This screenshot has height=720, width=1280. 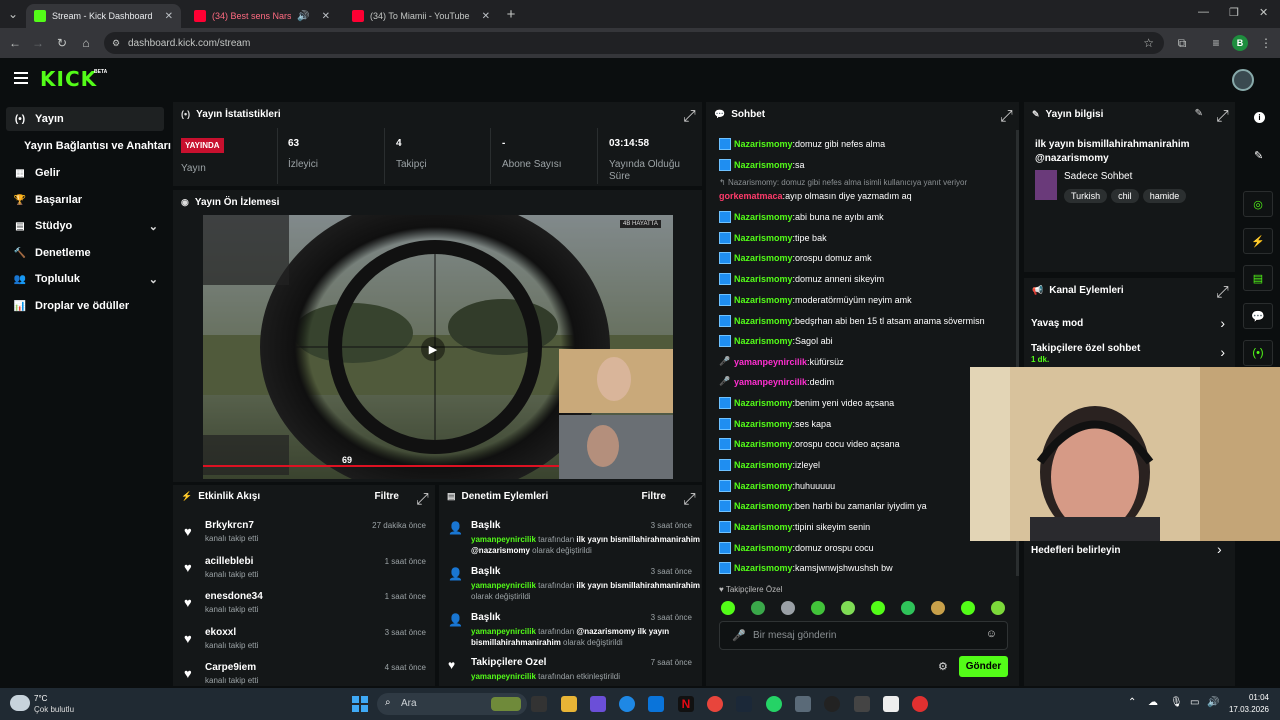 I want to click on set-goals-label: Hedefleri belirleyin, so click(x=1075, y=550).